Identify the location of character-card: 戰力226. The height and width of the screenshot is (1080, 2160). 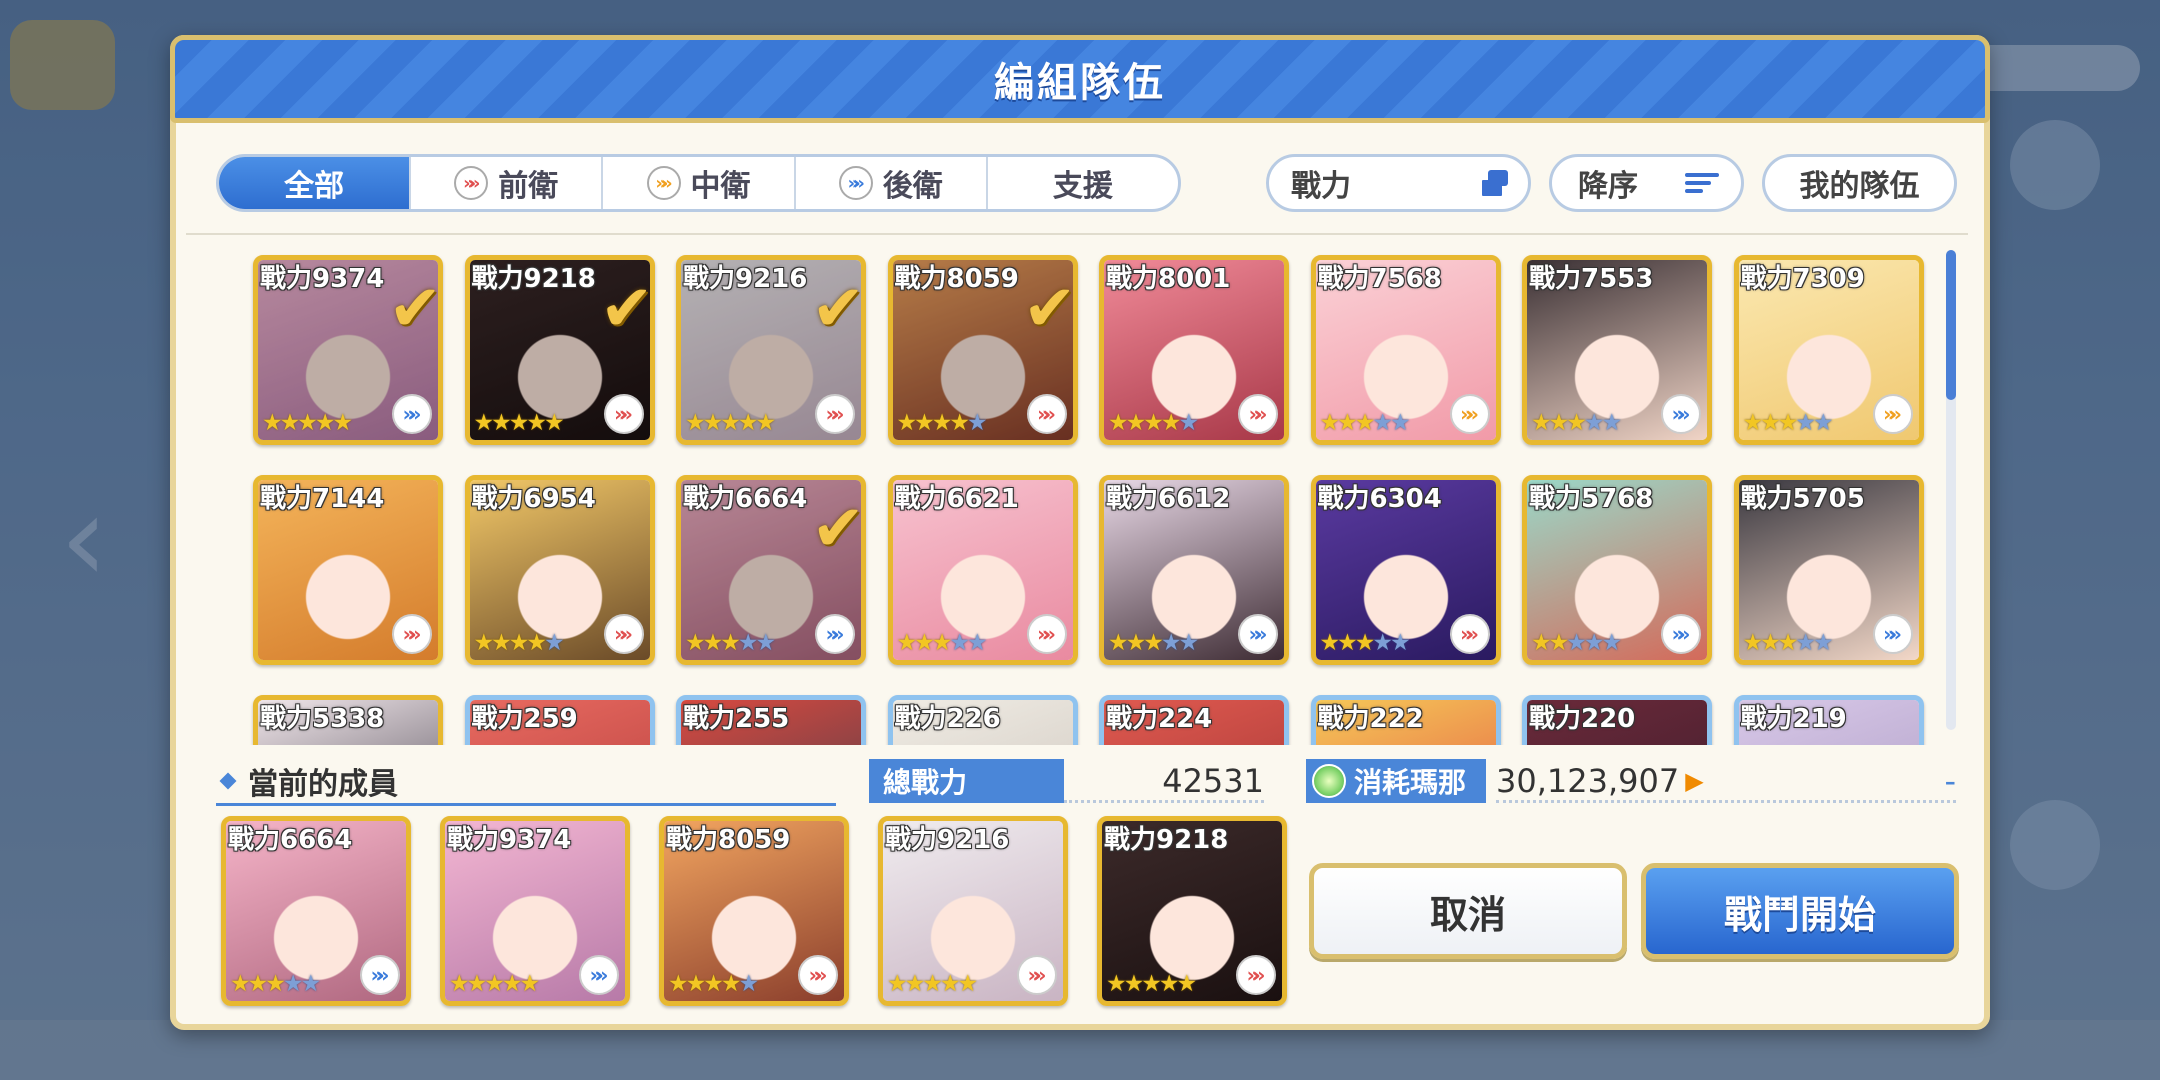
(982, 720).